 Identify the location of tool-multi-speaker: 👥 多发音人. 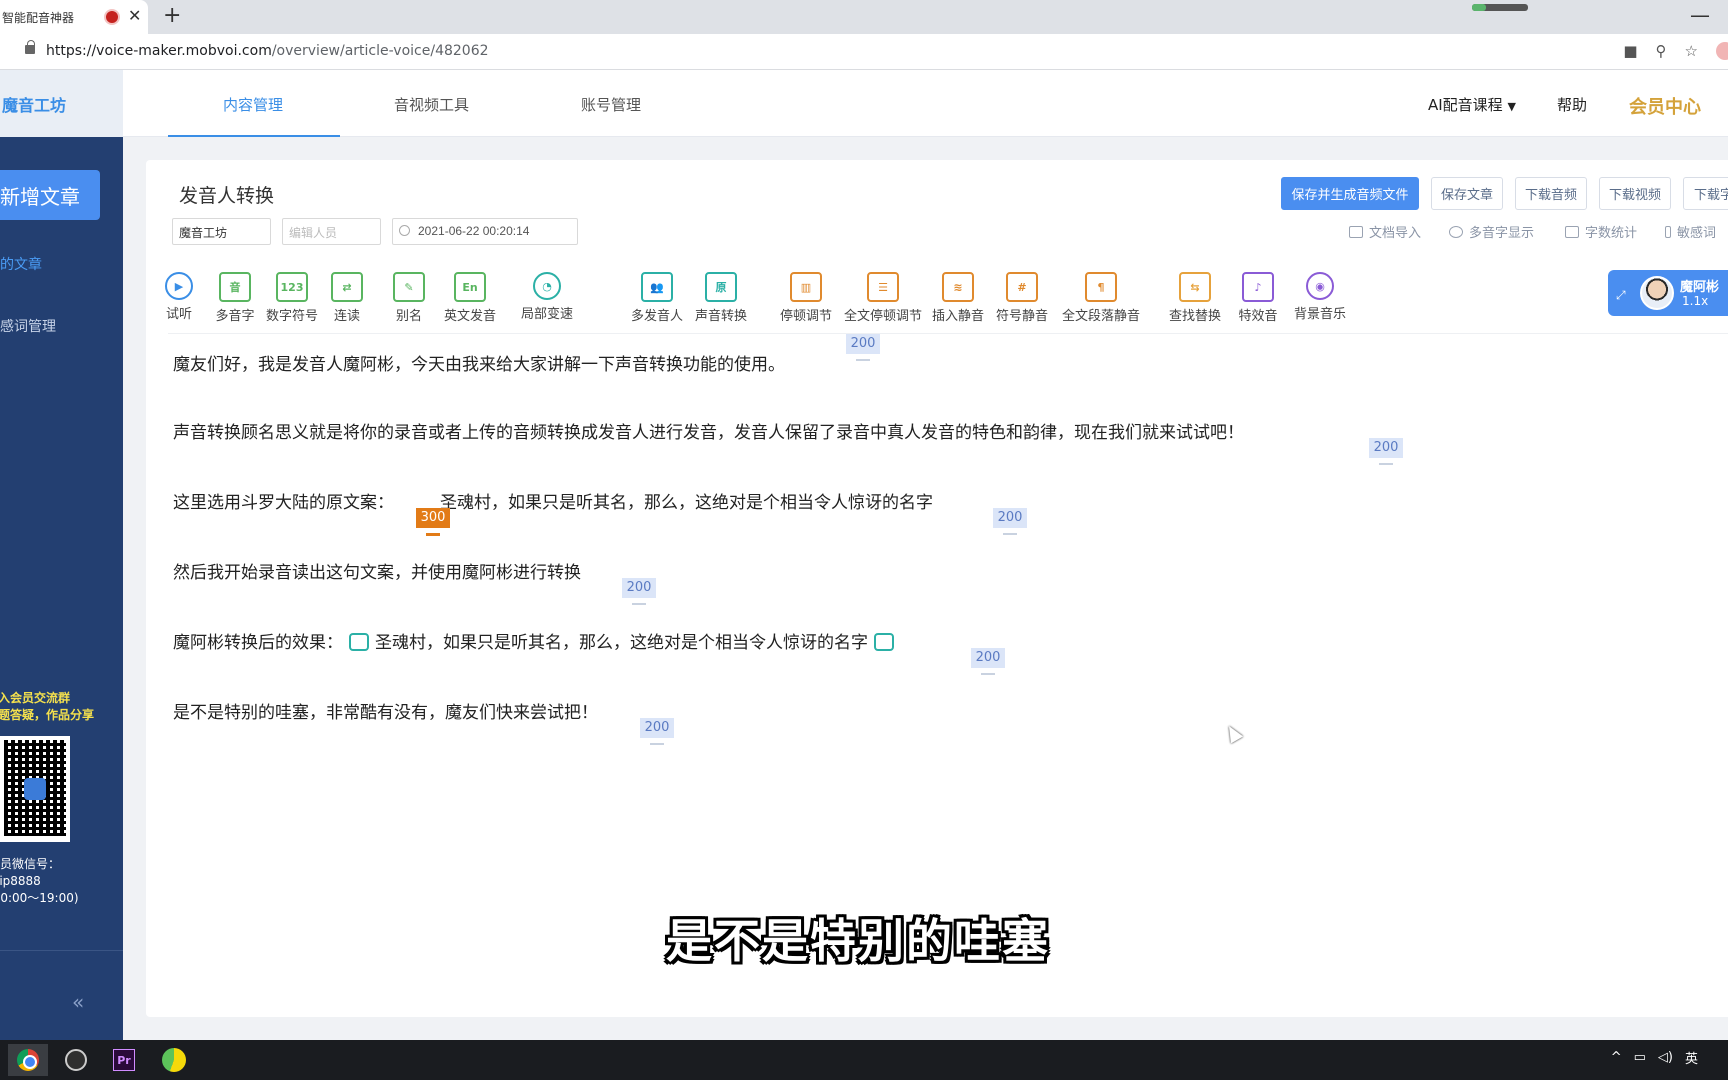
(657, 298).